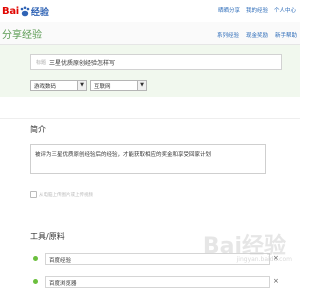  Describe the element at coordinates (38, 129) in the screenshot. I see `intro-heading: 简介` at that location.